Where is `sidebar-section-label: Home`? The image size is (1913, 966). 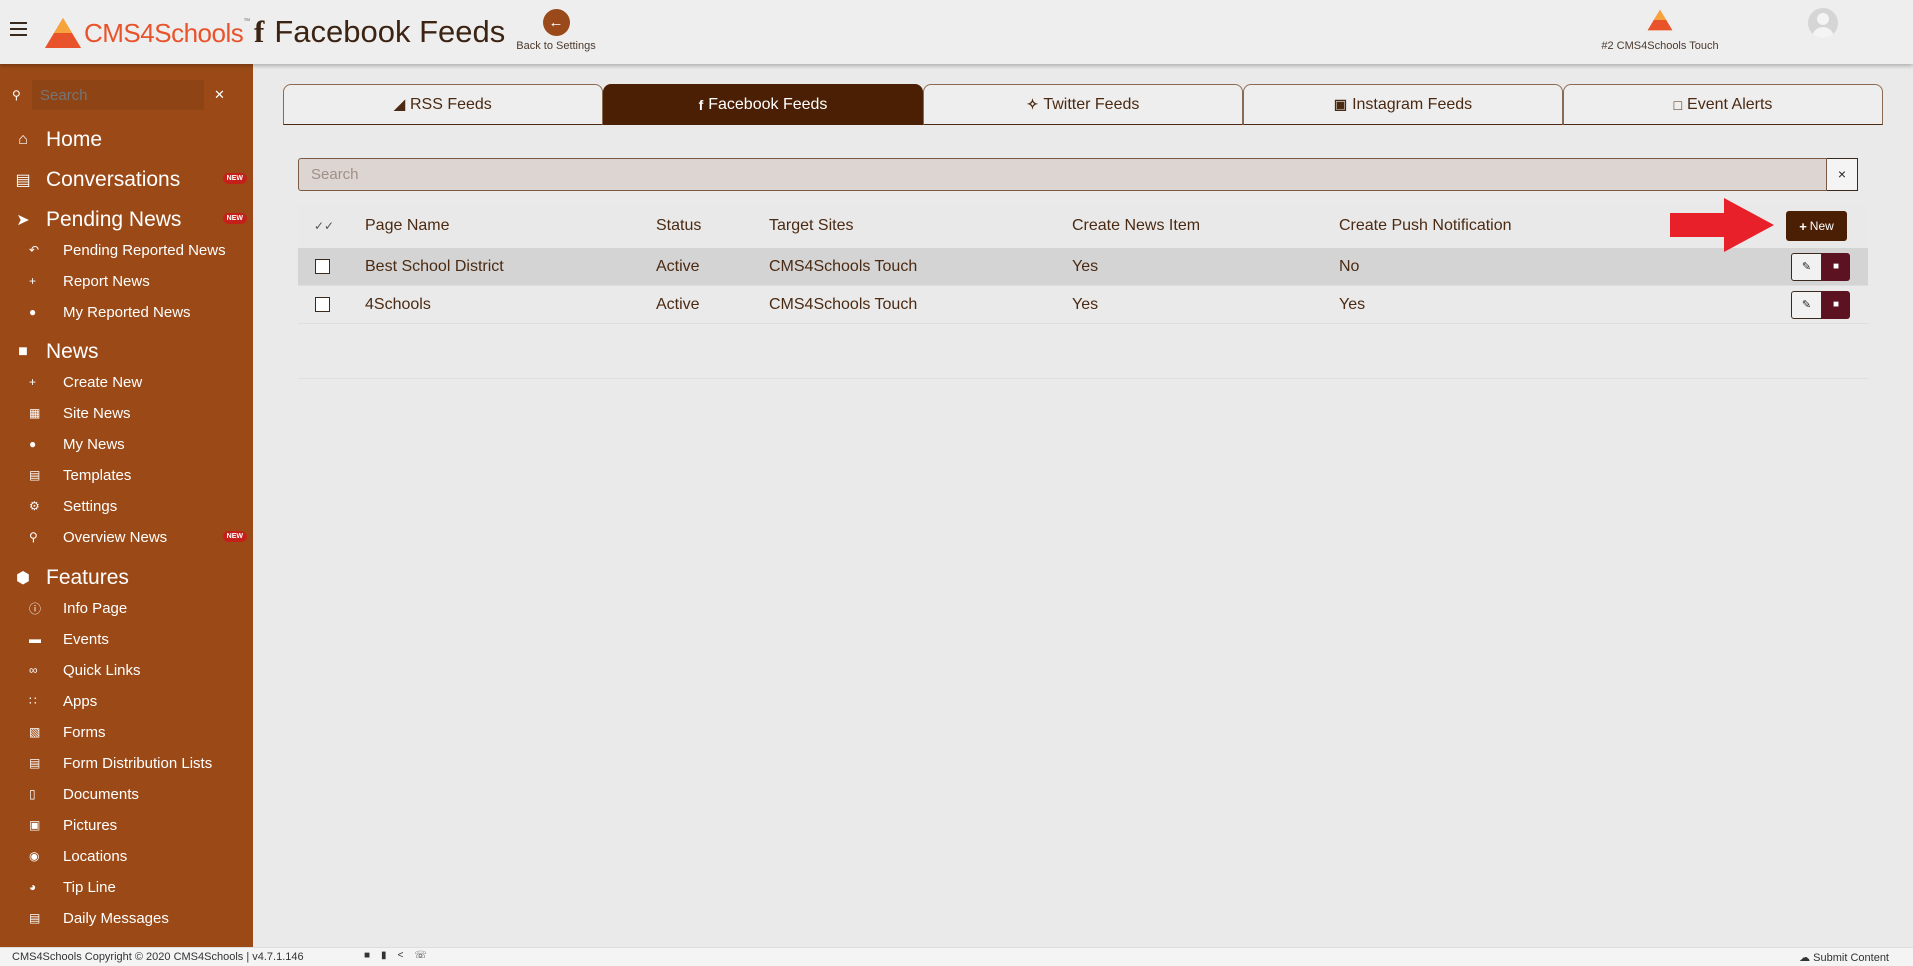
sidebar-section-label: Home is located at coordinates (74, 139).